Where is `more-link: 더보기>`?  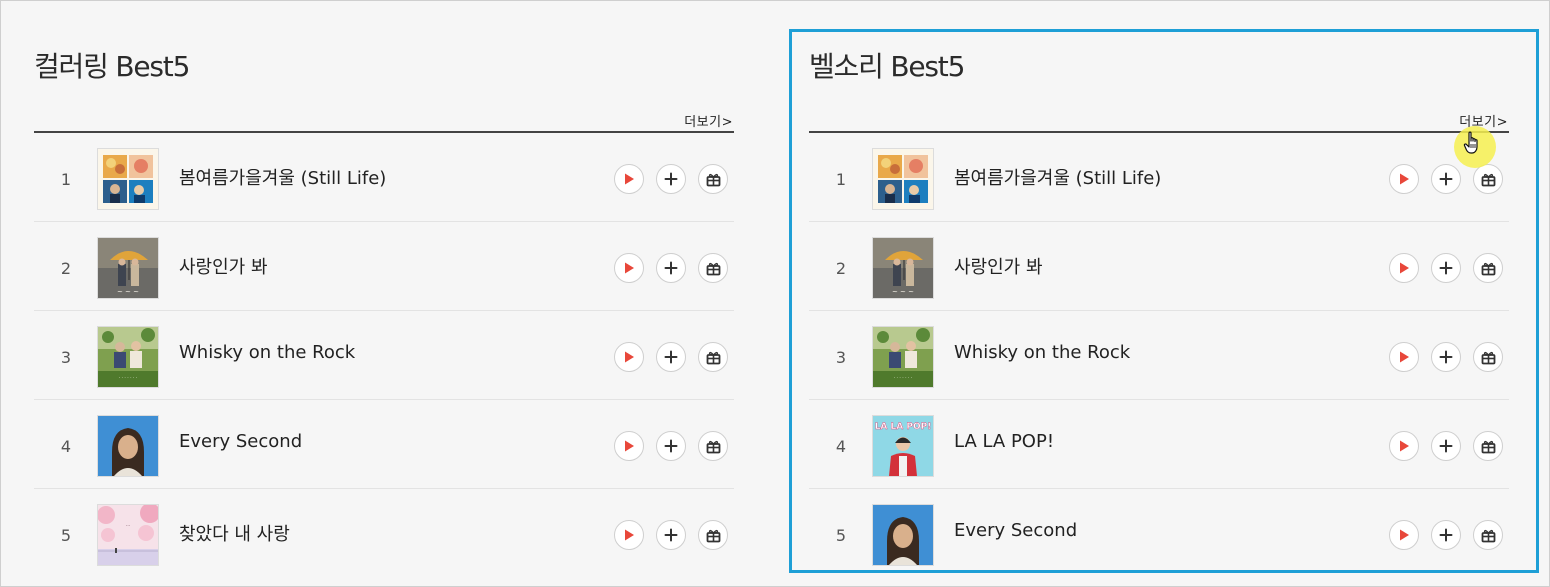 more-link: 더보기> is located at coordinates (708, 120).